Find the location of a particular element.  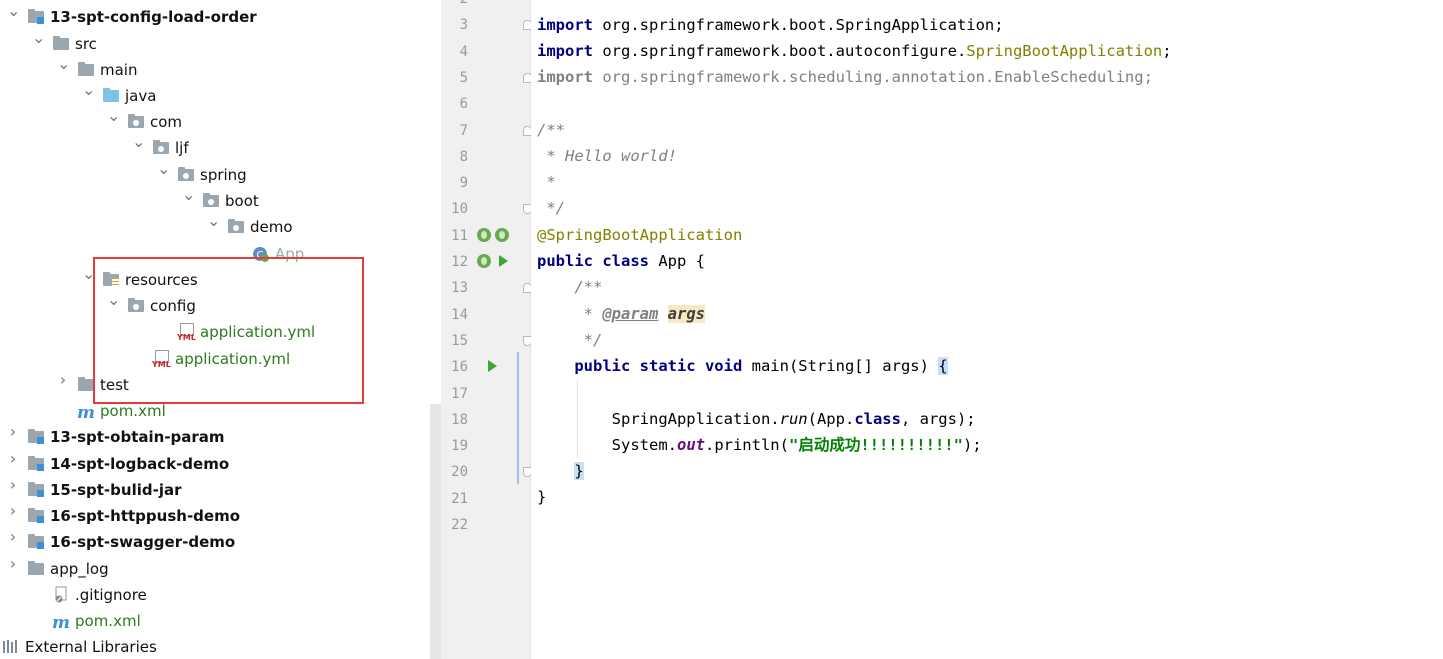

tree-item-spring: ⌄ spring is located at coordinates (215, 174).